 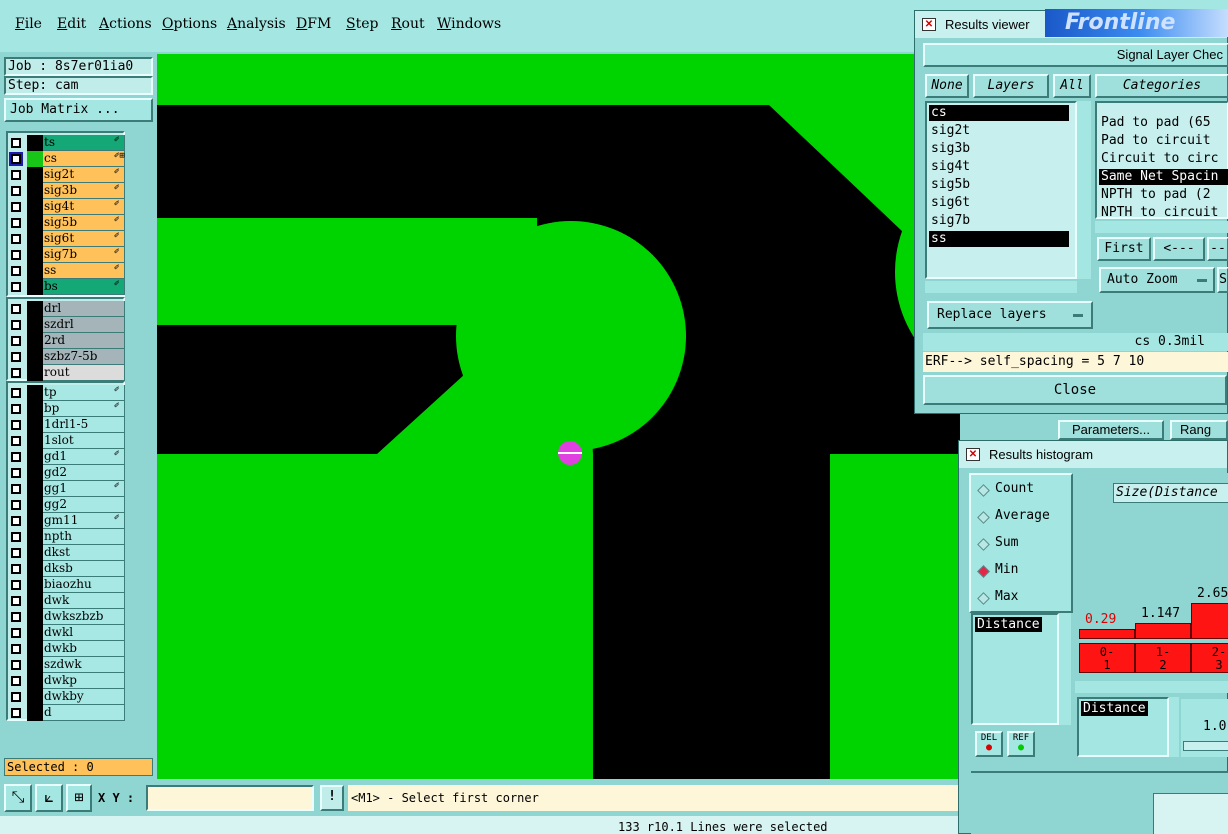 What do you see at coordinates (67, 649) in the screenshot?
I see `layer-row-dwkb: dwkb` at bounding box center [67, 649].